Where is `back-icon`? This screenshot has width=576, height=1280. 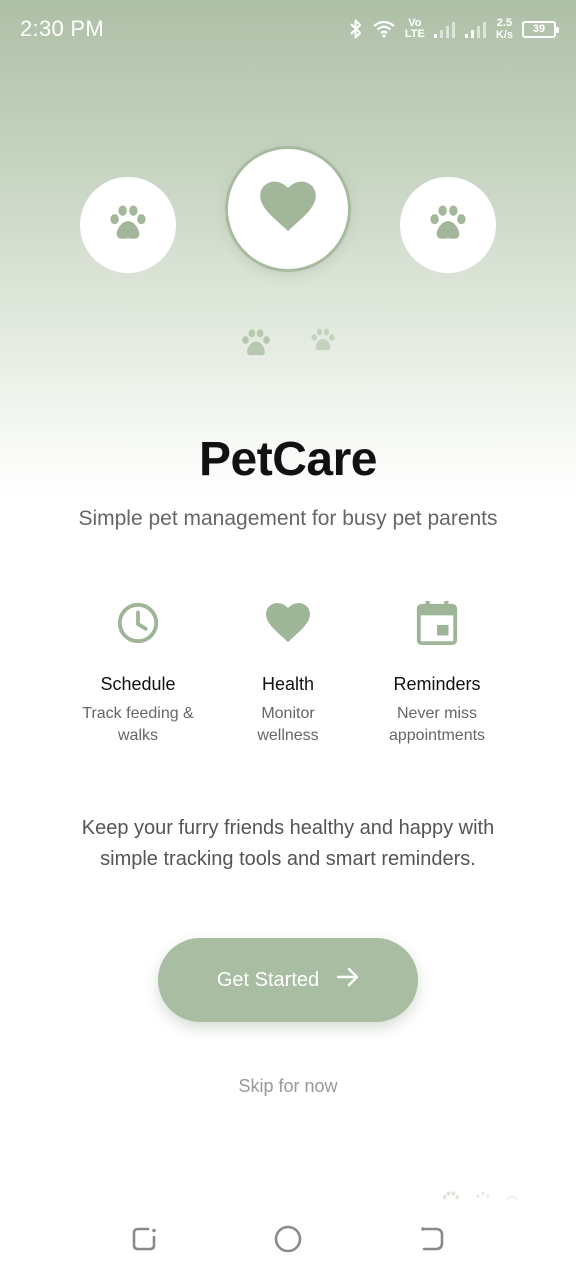
back-icon is located at coordinates (432, 1241).